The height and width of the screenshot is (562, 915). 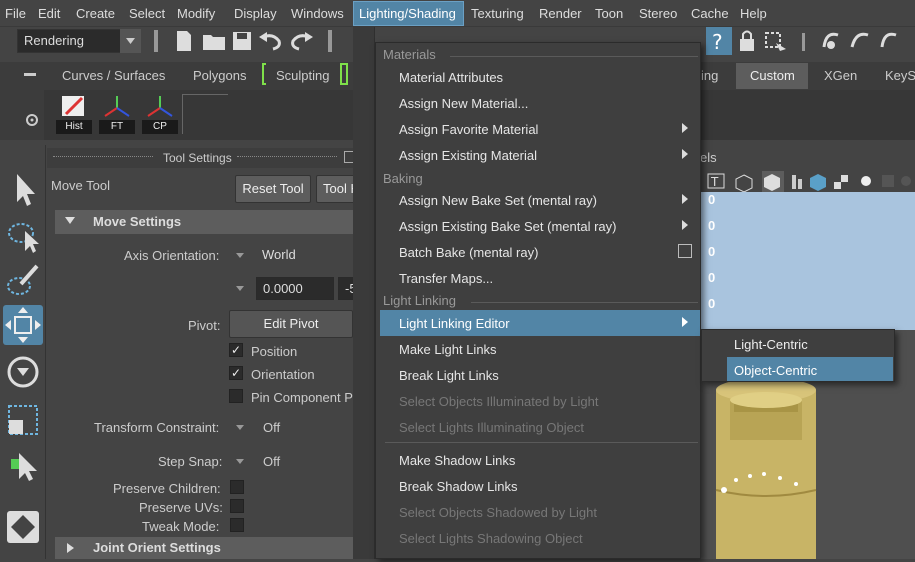 I want to click on menu-stereo: Stereo, so click(x=658, y=13).